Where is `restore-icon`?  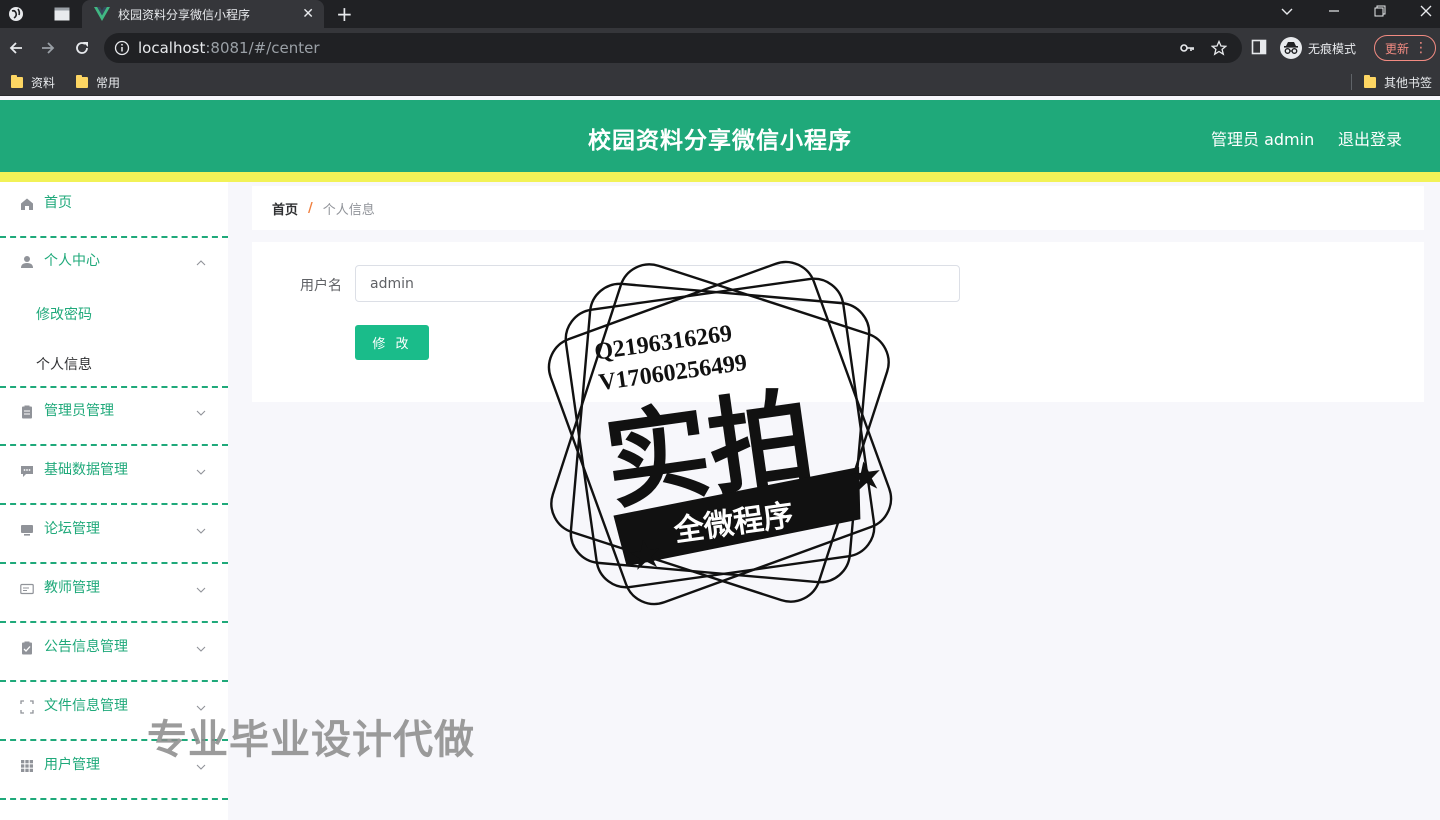 restore-icon is located at coordinates (1380, 14).